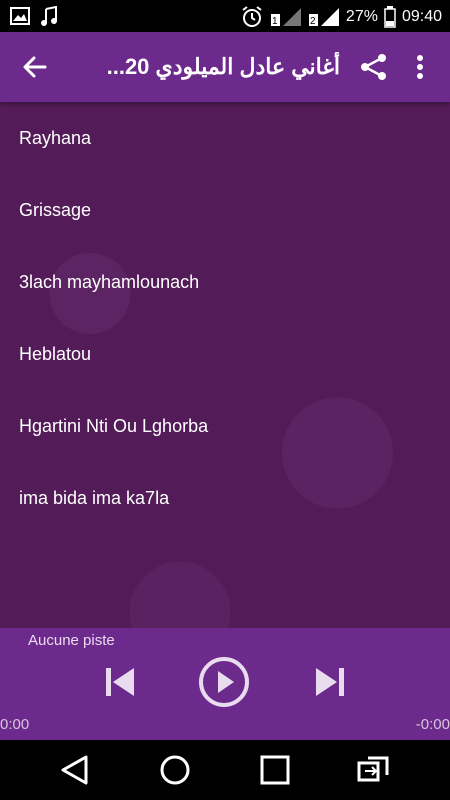  Describe the element at coordinates (225, 282) in the screenshot. I see `track-item: 3lach mayhamlounach` at that location.